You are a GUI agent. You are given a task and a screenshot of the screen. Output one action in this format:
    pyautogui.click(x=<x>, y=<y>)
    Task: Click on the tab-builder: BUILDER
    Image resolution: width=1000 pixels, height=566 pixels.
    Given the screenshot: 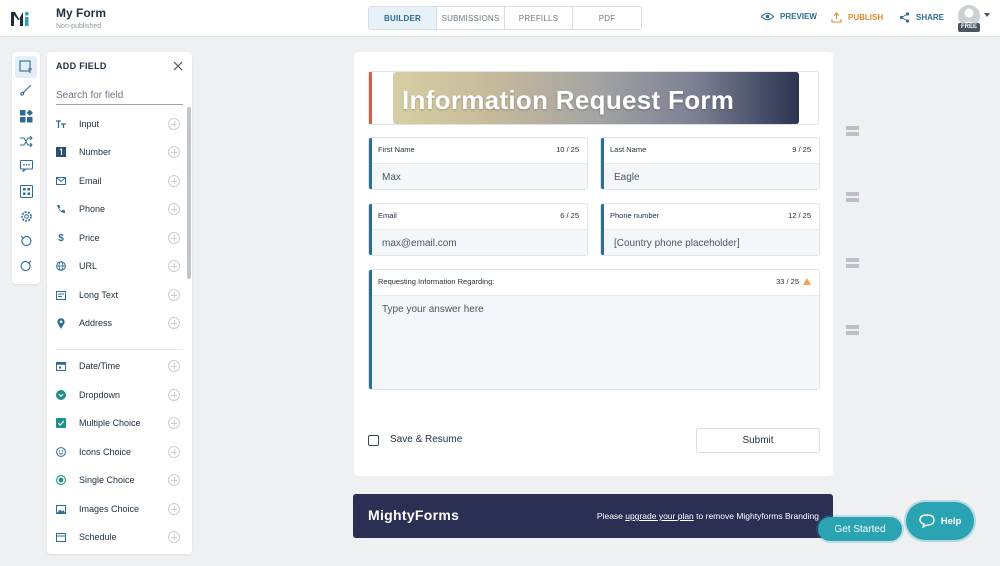 What is the action you would take?
    pyautogui.click(x=403, y=18)
    